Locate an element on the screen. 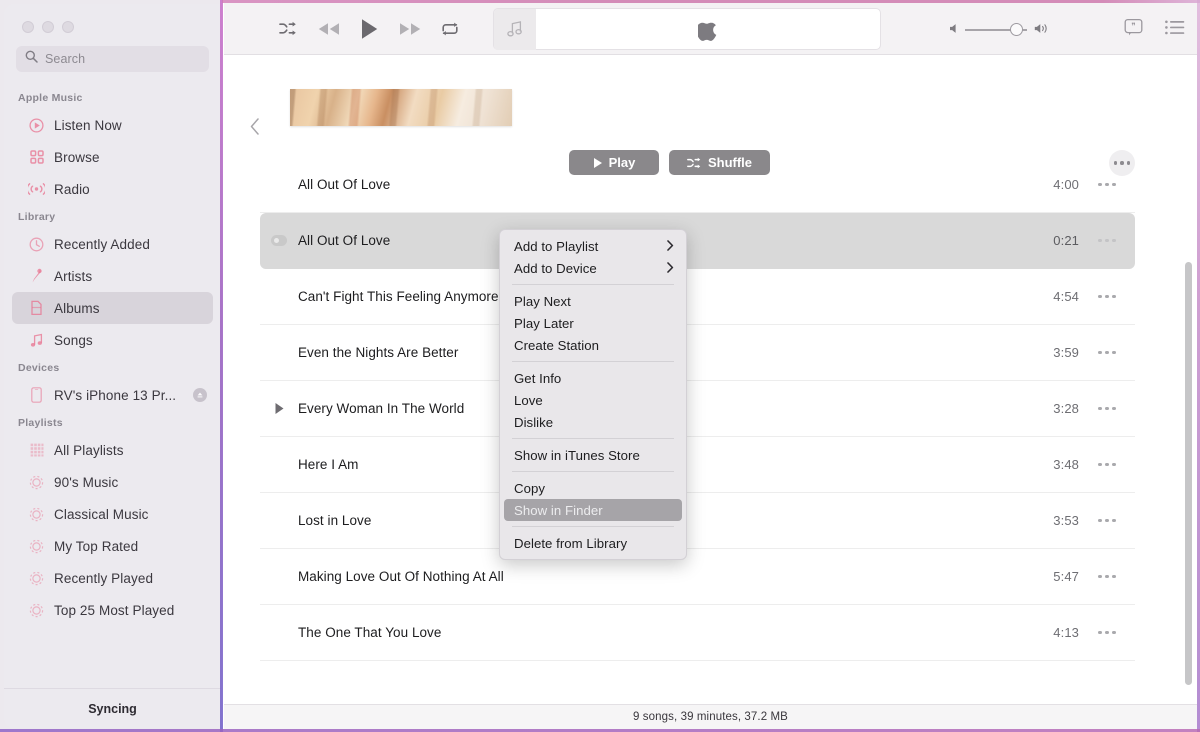  track-row: Can't Fight This Feeling Anymore 4:54 is located at coordinates (697, 297).